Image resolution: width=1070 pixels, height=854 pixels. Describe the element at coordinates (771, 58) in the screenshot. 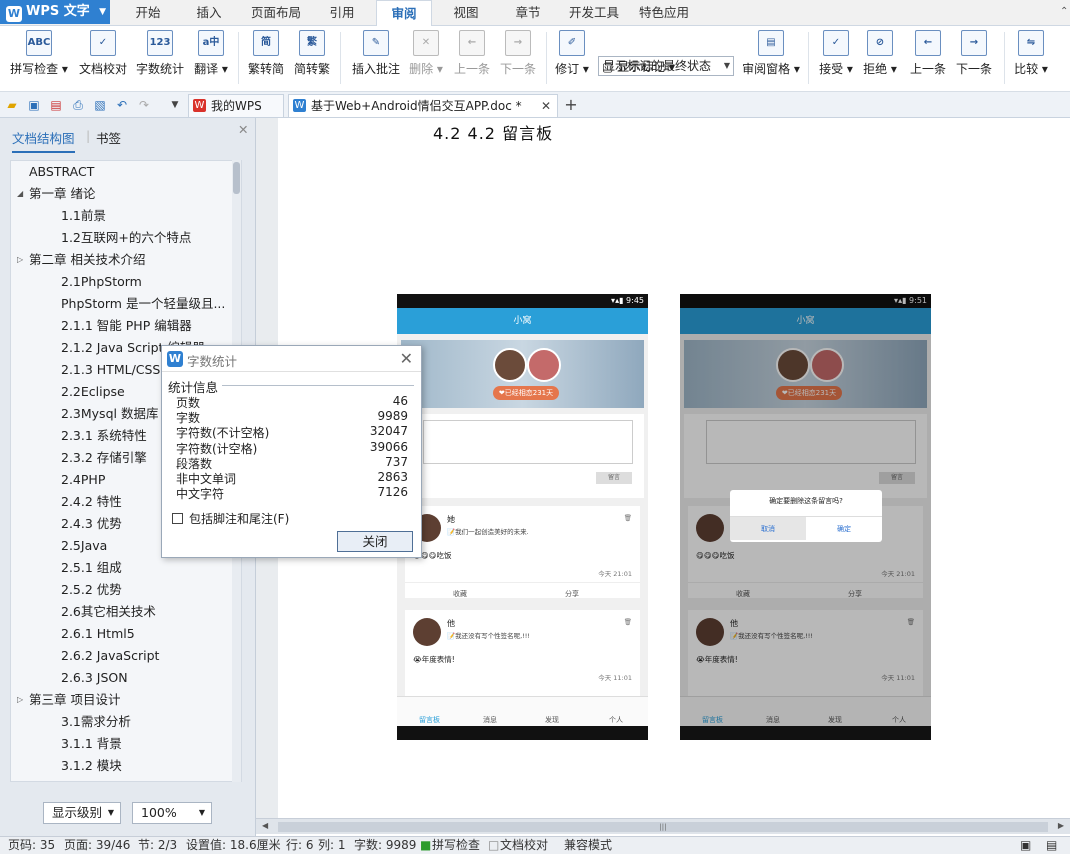

I see `review-pane-button: ▤ 审阅窗格 ▾` at that location.